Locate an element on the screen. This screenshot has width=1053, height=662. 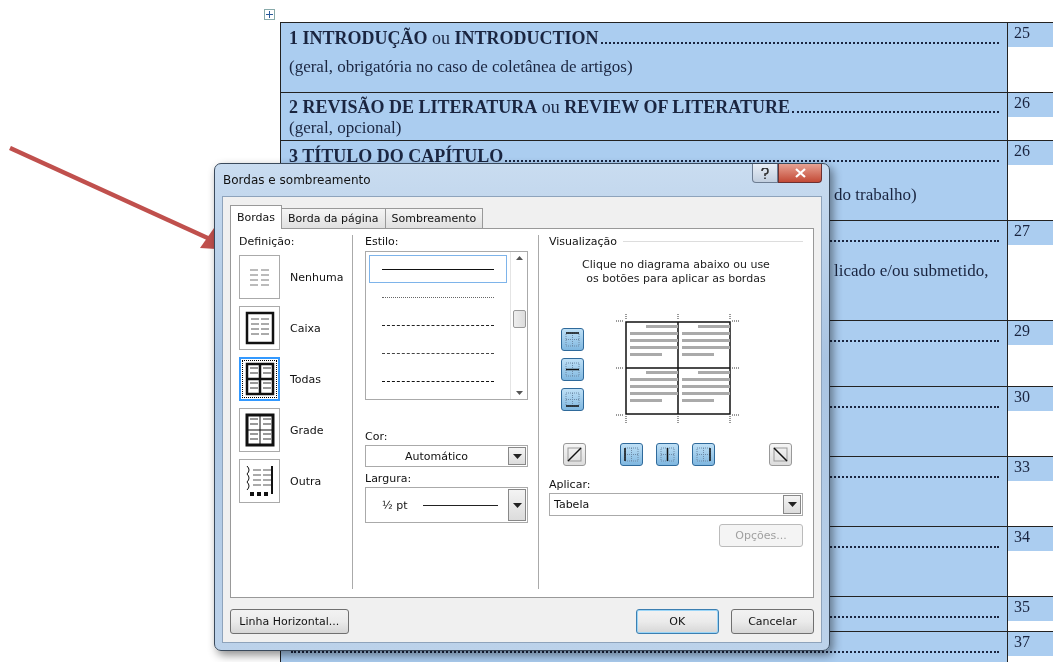
toc-heading: 2 REVISÃO DE LITERATURA ou REVIEW OF LITERATURE is located at coordinates (539, 107).